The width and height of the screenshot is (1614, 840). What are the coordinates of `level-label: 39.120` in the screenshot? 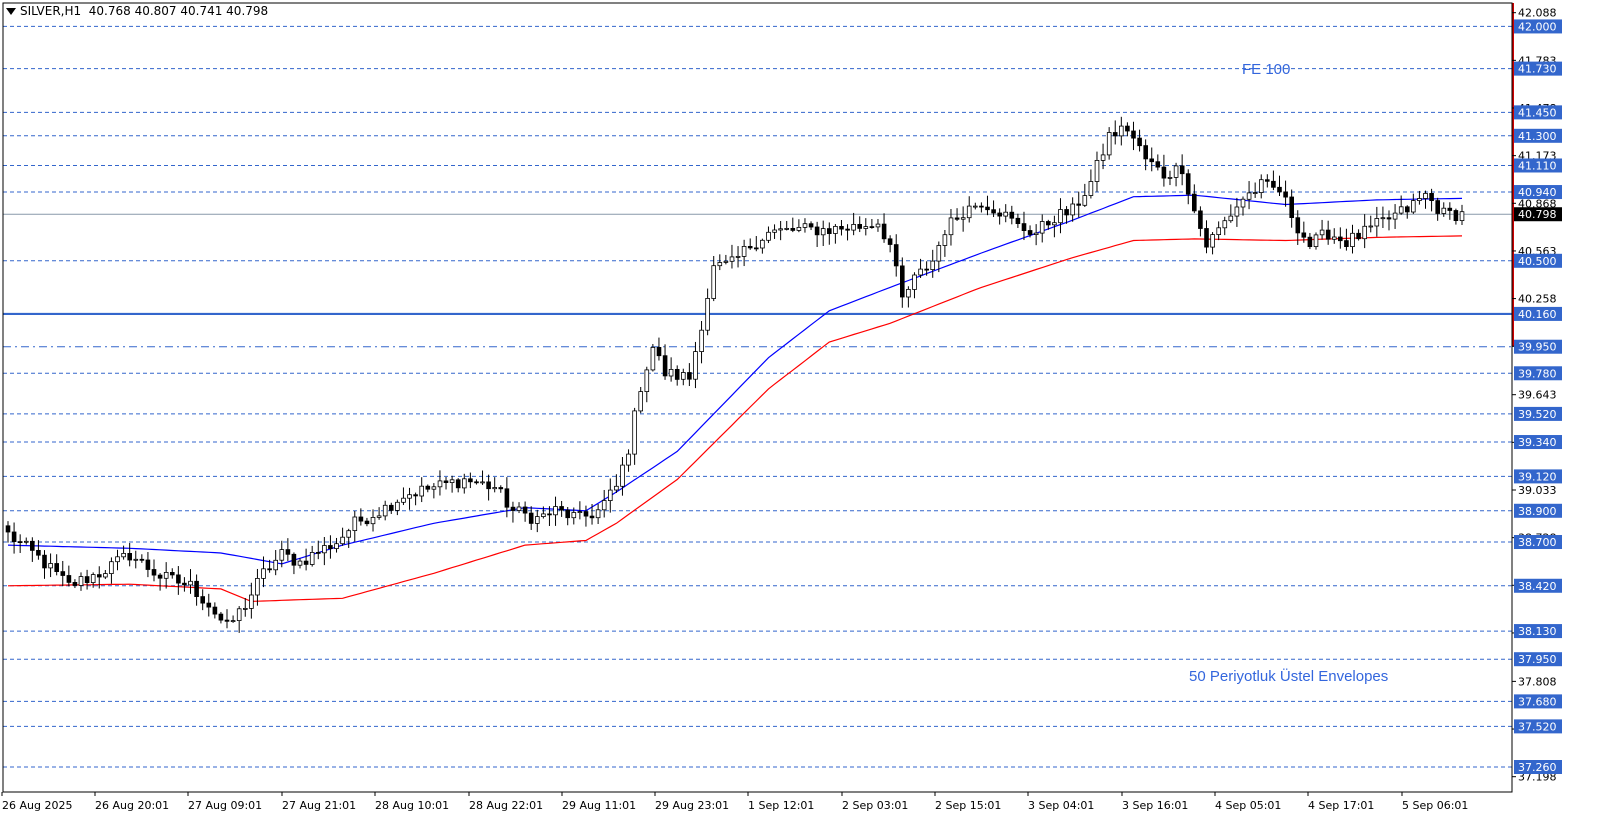 It's located at (1537, 476).